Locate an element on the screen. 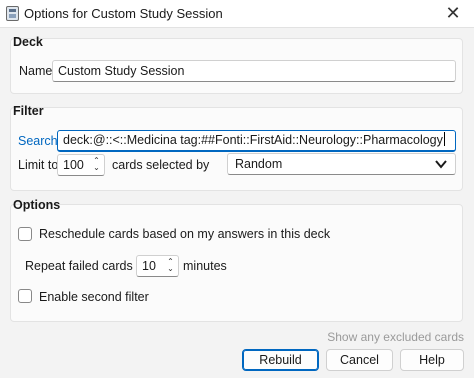  order-select: Random is located at coordinates (341, 164).